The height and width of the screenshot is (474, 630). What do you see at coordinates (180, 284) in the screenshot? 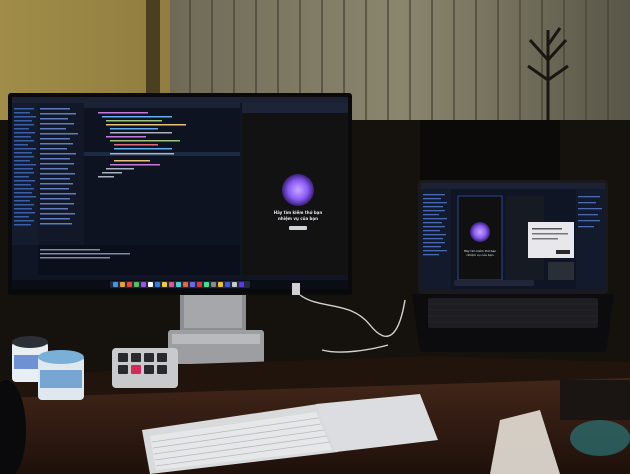
I see `dock` at bounding box center [180, 284].